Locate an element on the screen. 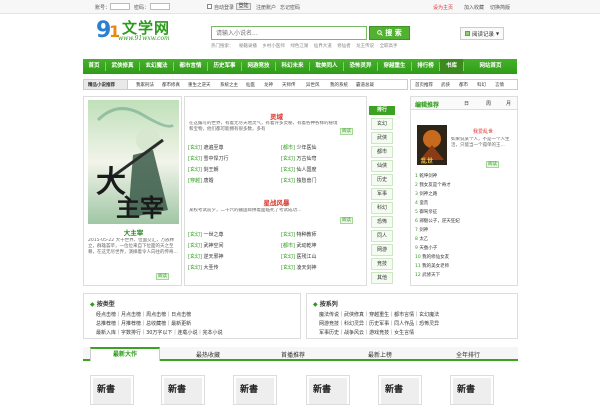 Image resolution: width=600 pixels, height=405 pixels. book-link: 仙人国度 is located at coordinates (307, 170).